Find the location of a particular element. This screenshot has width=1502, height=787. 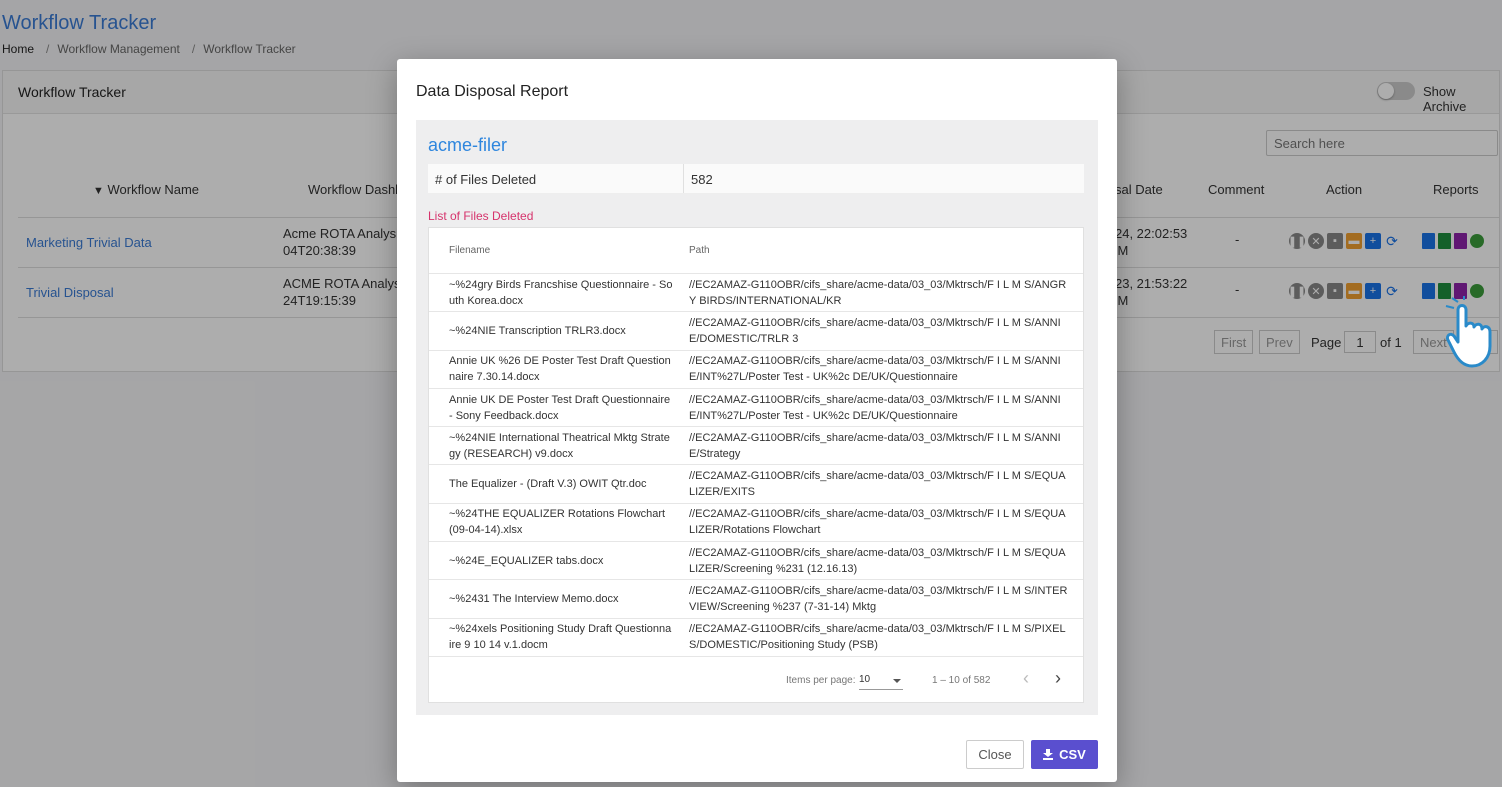

items-per-page-select: 10 is located at coordinates (881, 680).